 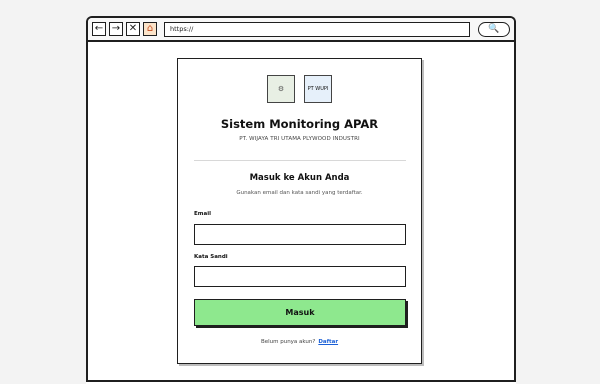 What do you see at coordinates (300, 234) in the screenshot?
I see `email-field` at bounding box center [300, 234].